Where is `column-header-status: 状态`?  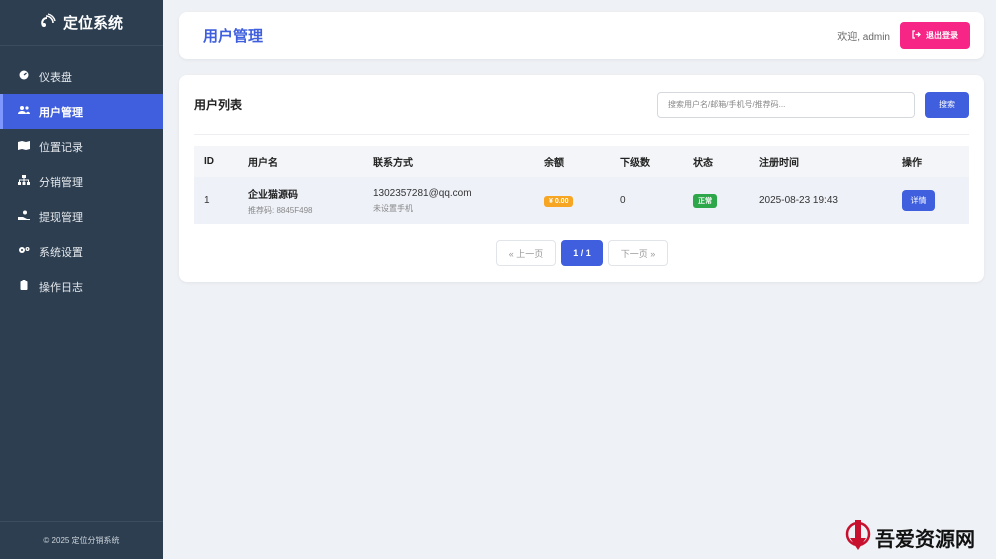 column-header-status: 状态 is located at coordinates (703, 163).